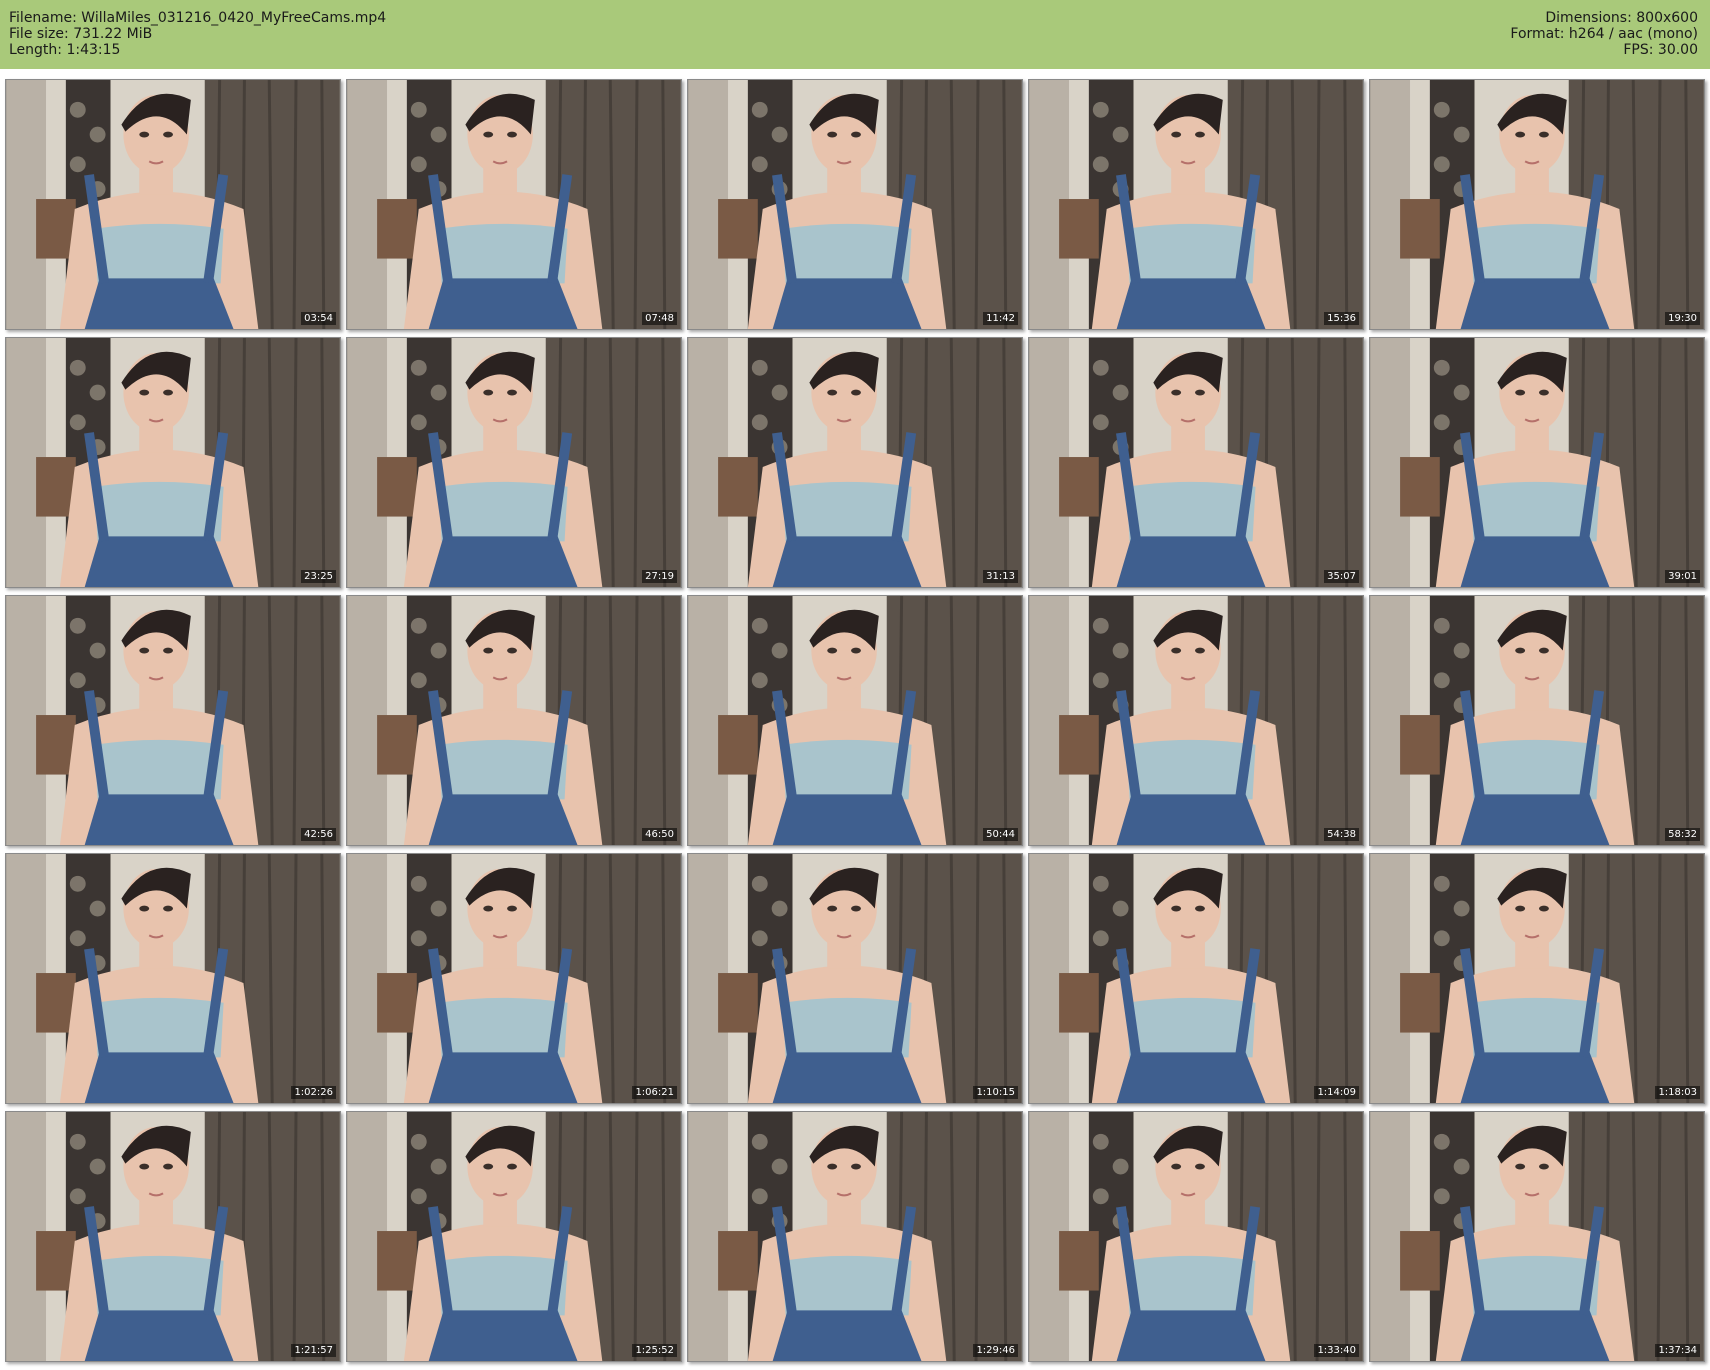 The width and height of the screenshot is (1710, 1370). Describe the element at coordinates (1682, 834) in the screenshot. I see `timestamp-label: 58:32` at that location.